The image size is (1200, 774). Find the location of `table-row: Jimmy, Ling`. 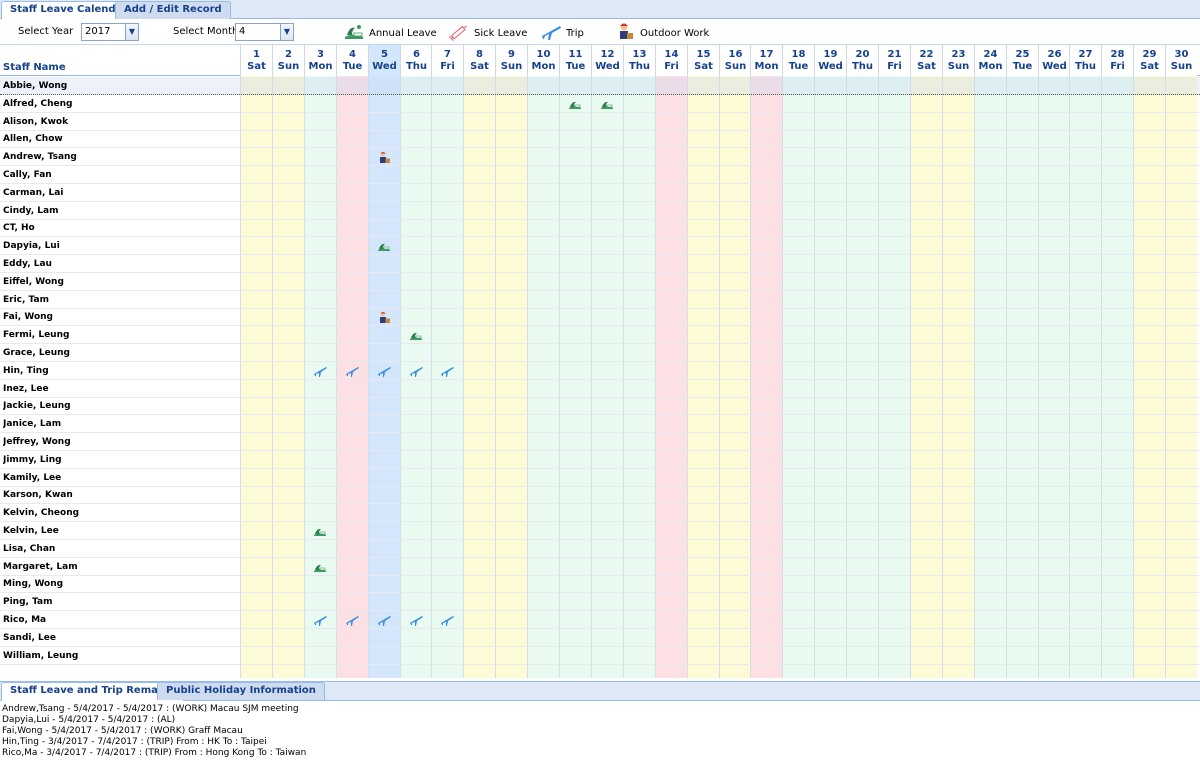

table-row: Jimmy, Ling is located at coordinates (600, 460).